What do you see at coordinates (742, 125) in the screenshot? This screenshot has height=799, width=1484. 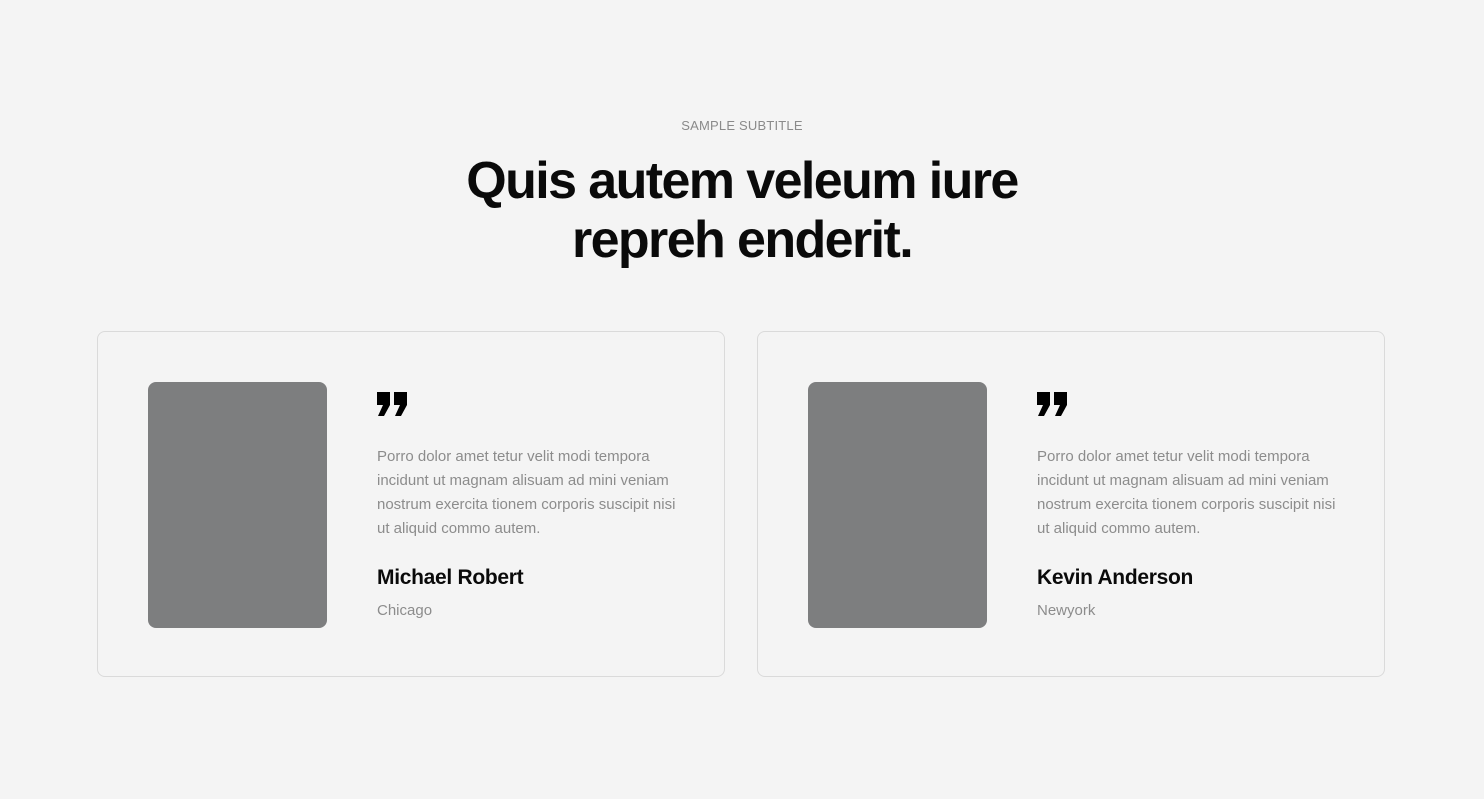 I see `section-subtitle: SAMPLE SUBTITLE` at bounding box center [742, 125].